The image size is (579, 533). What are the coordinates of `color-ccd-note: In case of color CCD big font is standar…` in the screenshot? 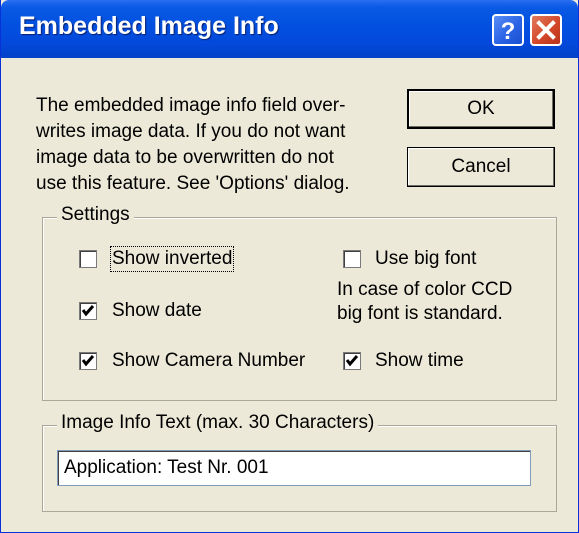 It's located at (425, 301).